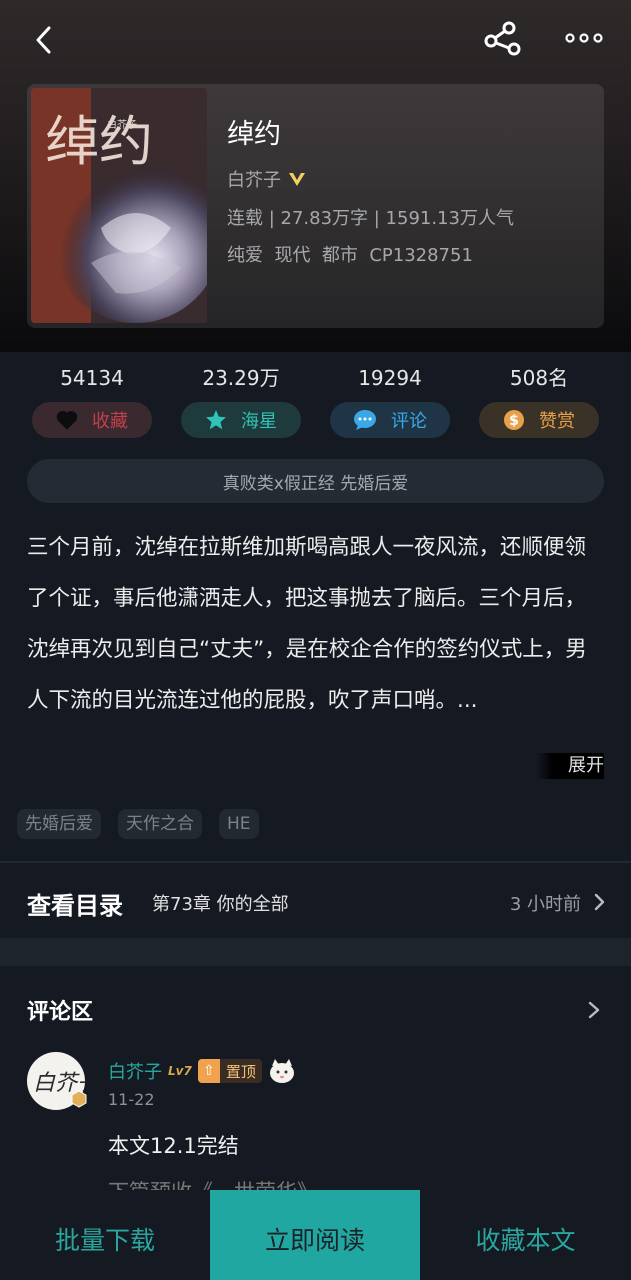 The image size is (631, 1280). I want to click on stat-comments: 19294 评论, so click(390, 400).